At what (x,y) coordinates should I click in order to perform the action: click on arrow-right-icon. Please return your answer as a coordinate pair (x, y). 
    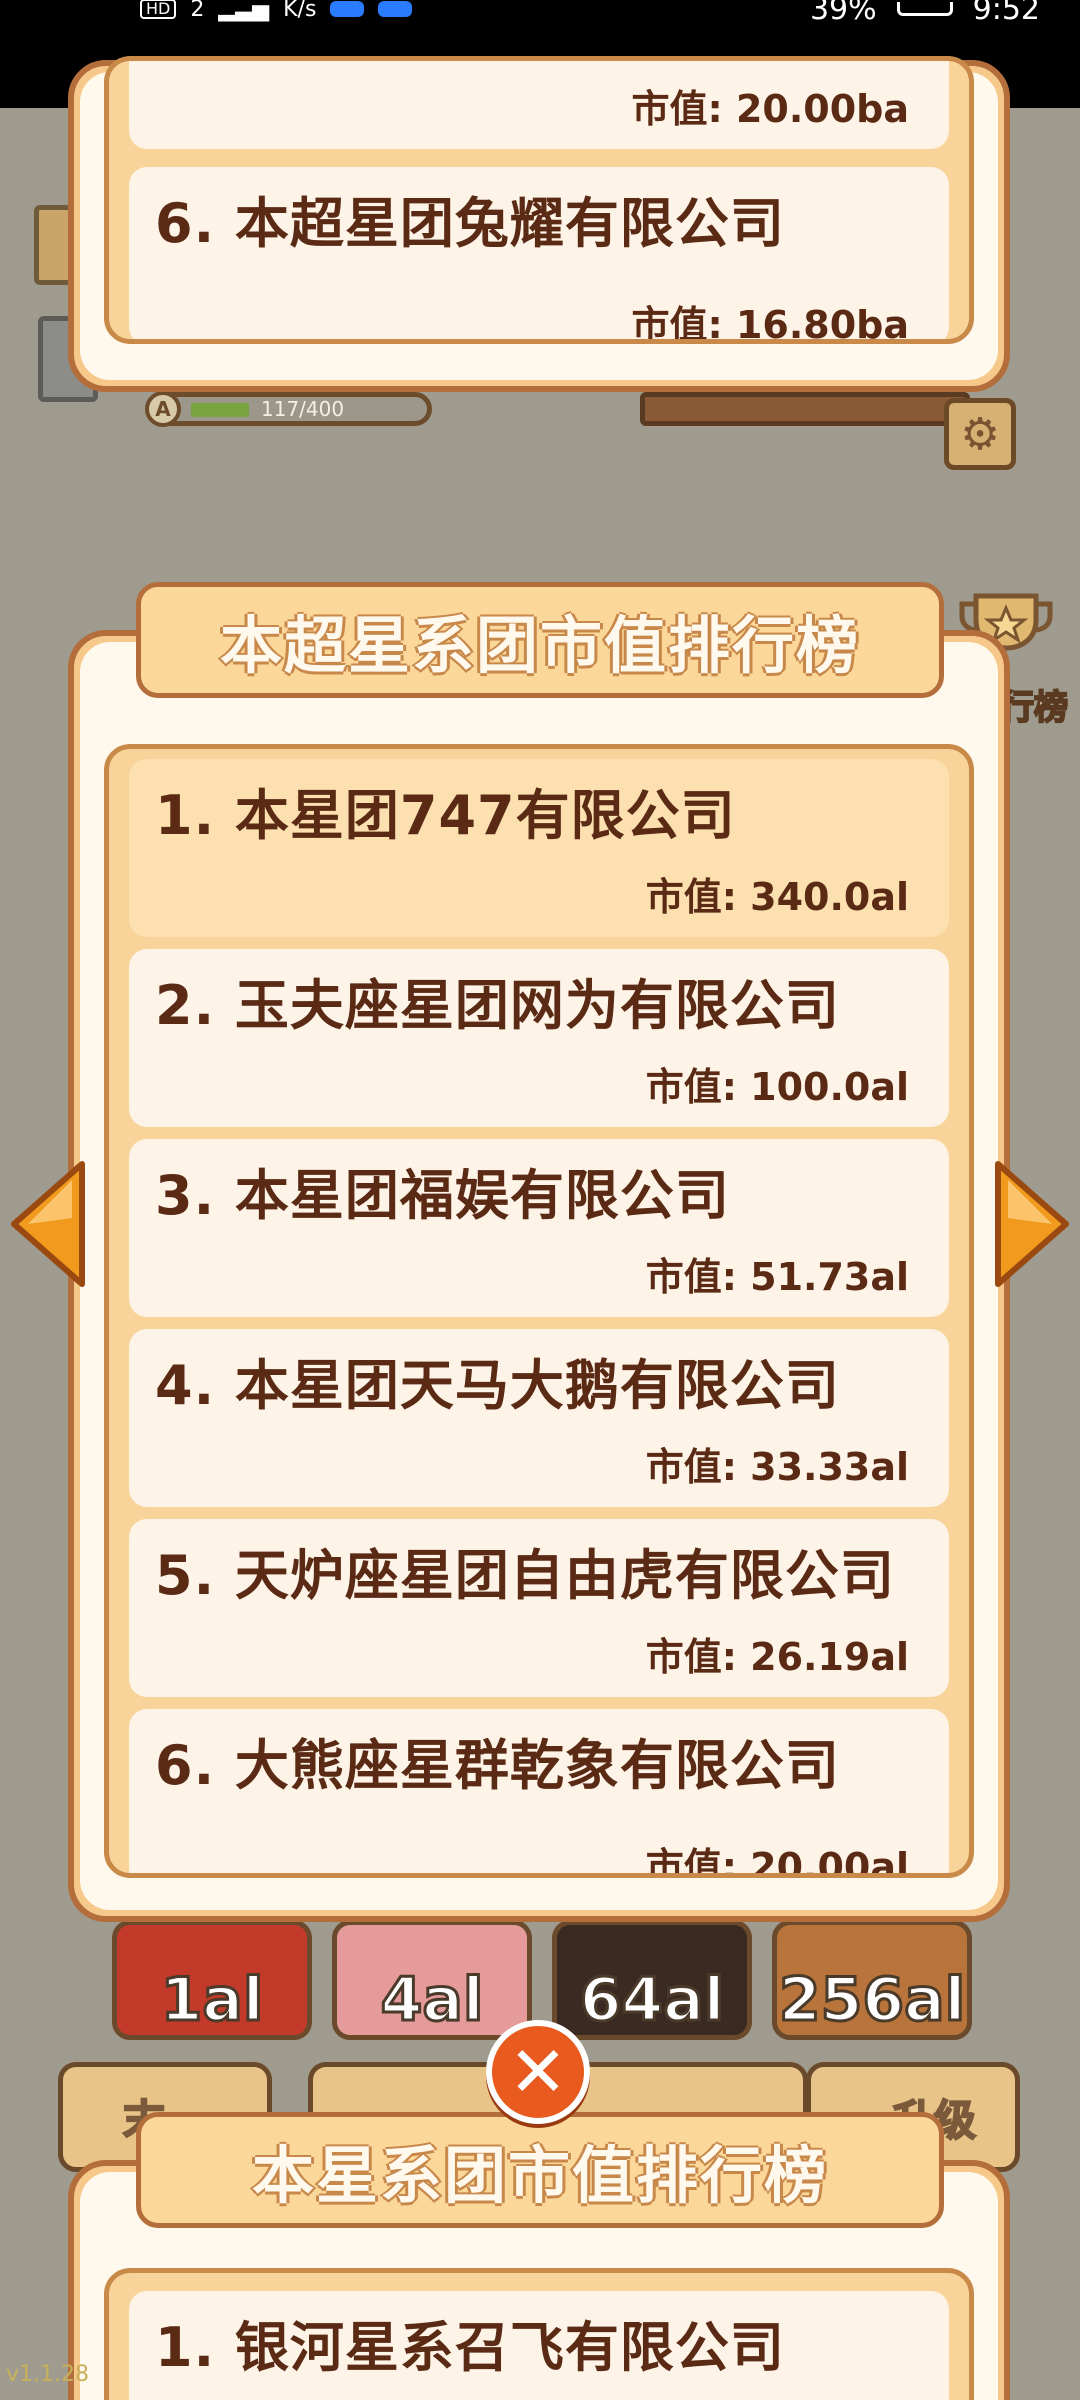
    Looking at the image, I should click on (1033, 1224).